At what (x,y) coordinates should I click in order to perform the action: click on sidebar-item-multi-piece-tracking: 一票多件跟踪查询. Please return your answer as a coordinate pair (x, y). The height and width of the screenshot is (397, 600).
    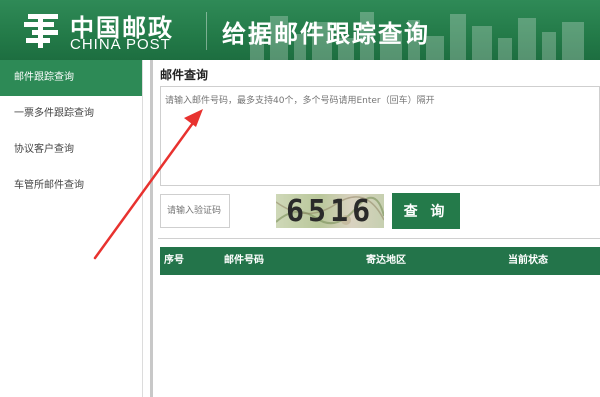
    Looking at the image, I should click on (71, 114).